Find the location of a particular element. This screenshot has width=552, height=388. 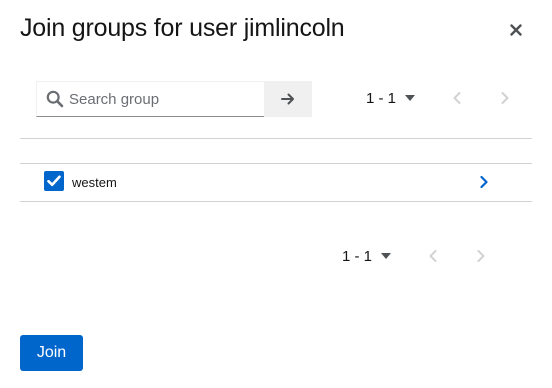

arrow-right-icon is located at coordinates (287, 99).